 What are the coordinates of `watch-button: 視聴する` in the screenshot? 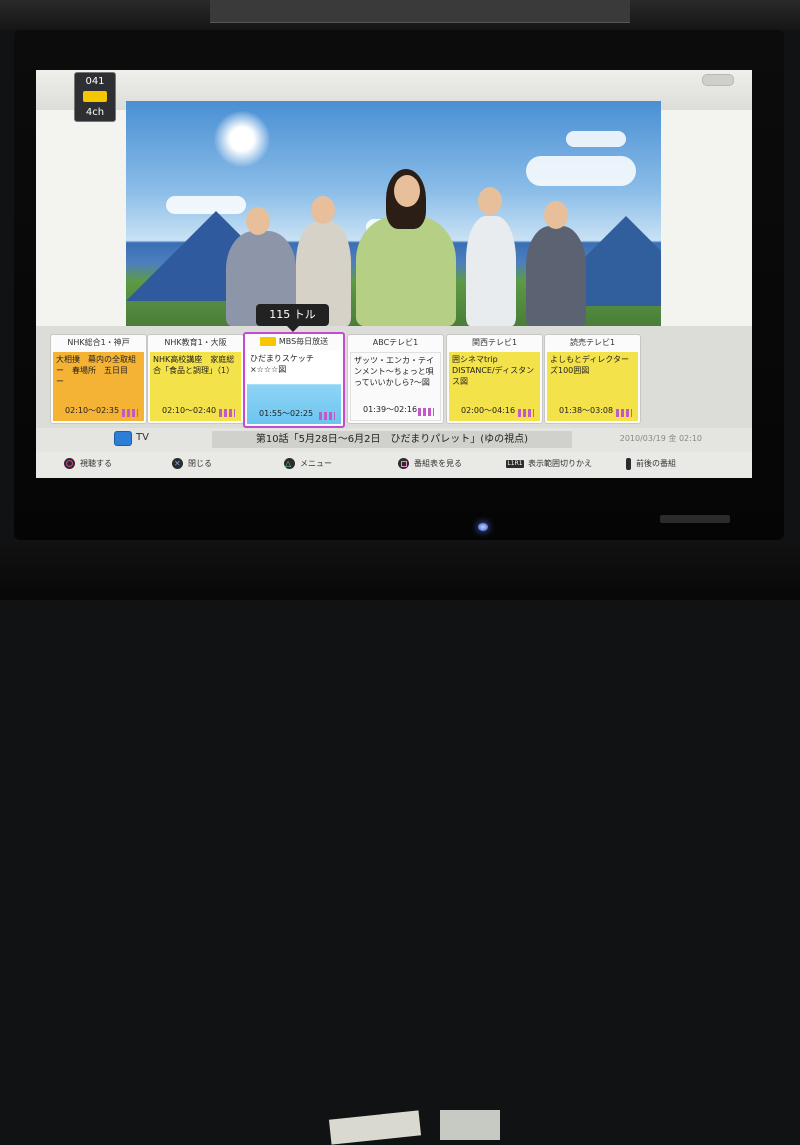 It's located at (88, 464).